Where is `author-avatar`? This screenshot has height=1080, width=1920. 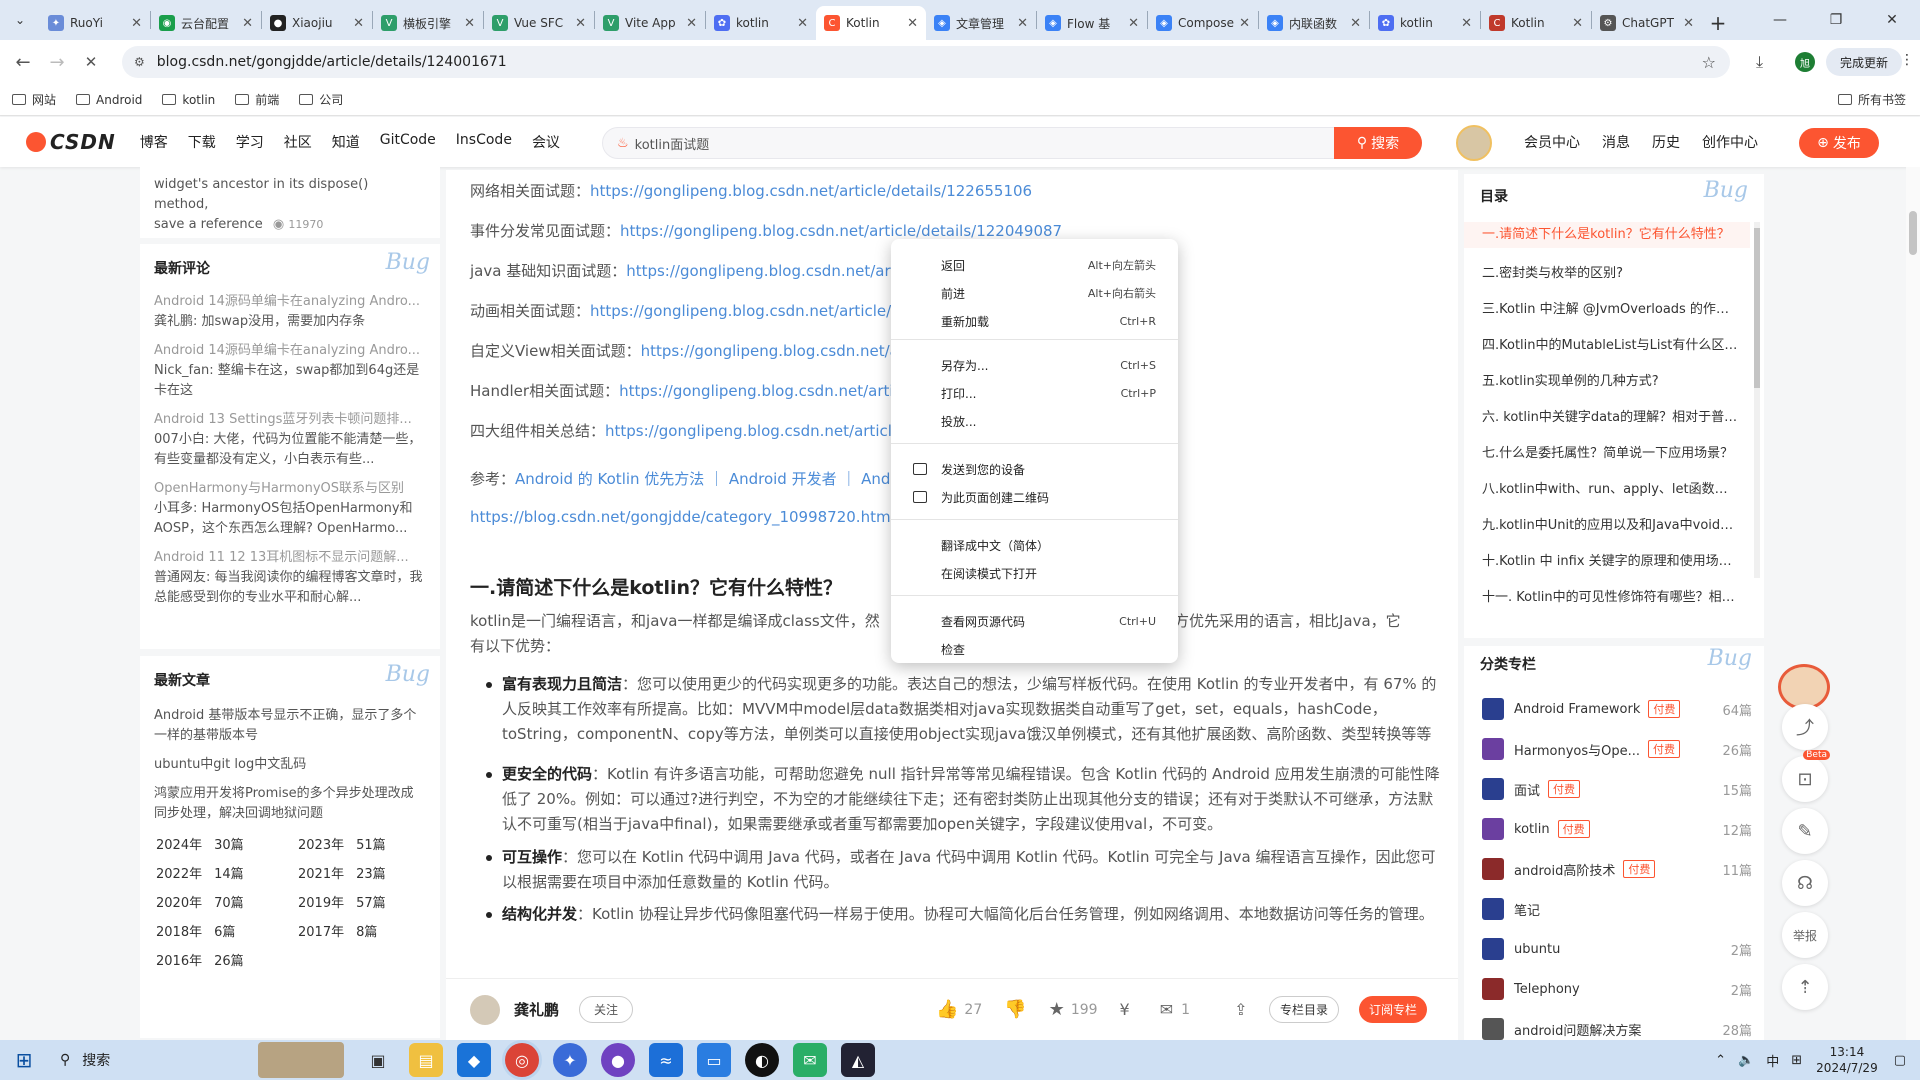 author-avatar is located at coordinates (485, 1009).